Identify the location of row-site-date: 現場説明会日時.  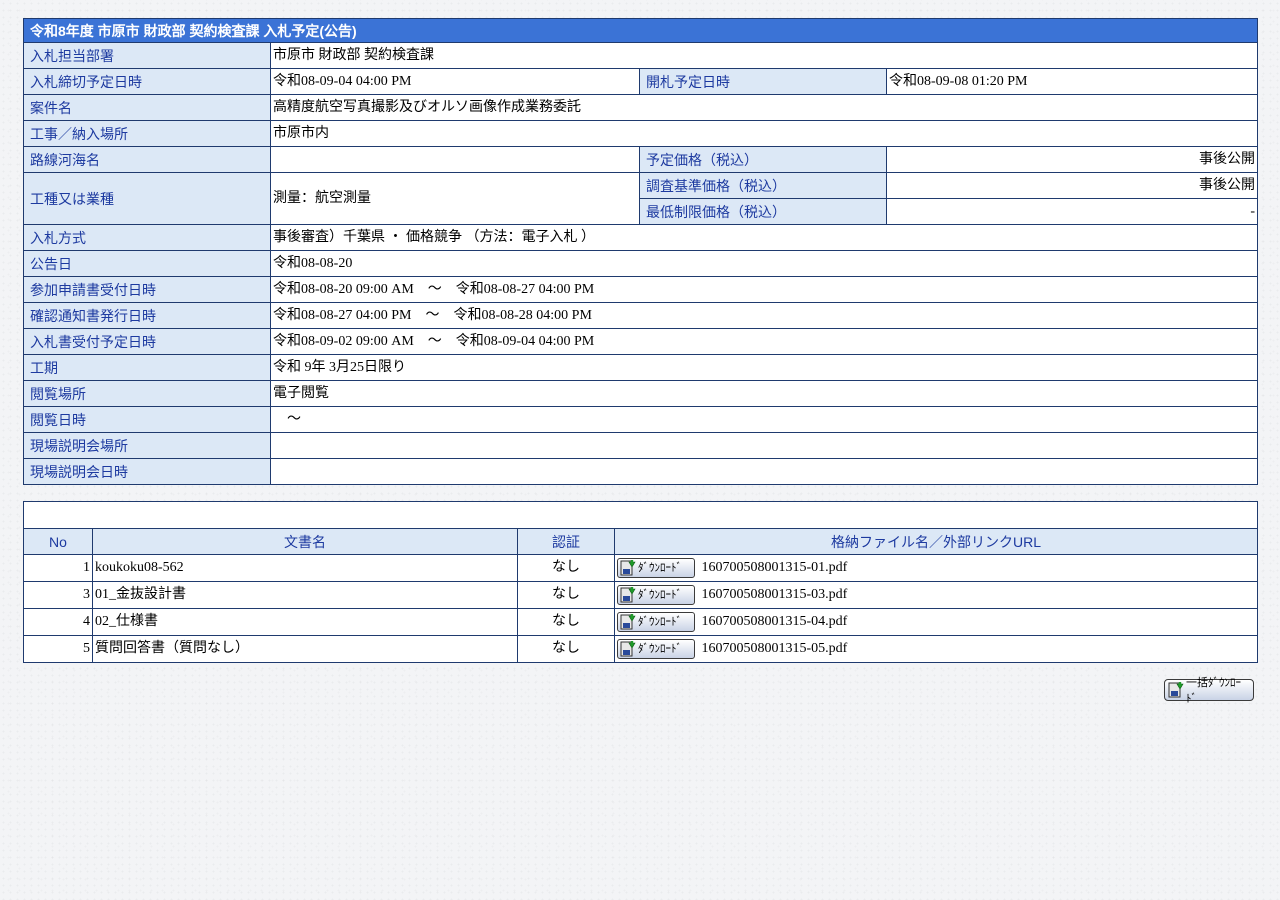
(641, 471).